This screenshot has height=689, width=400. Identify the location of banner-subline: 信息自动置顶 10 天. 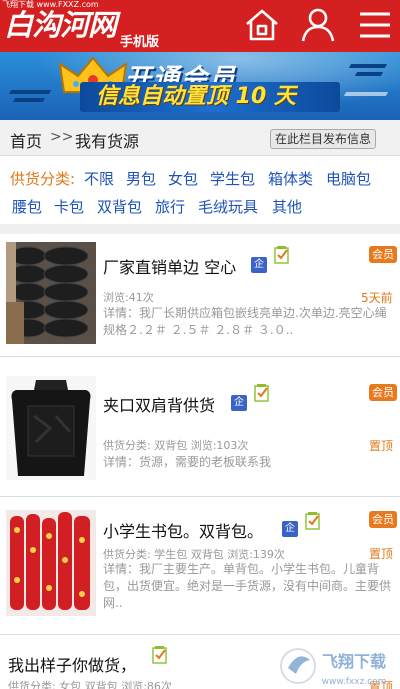
(196, 96).